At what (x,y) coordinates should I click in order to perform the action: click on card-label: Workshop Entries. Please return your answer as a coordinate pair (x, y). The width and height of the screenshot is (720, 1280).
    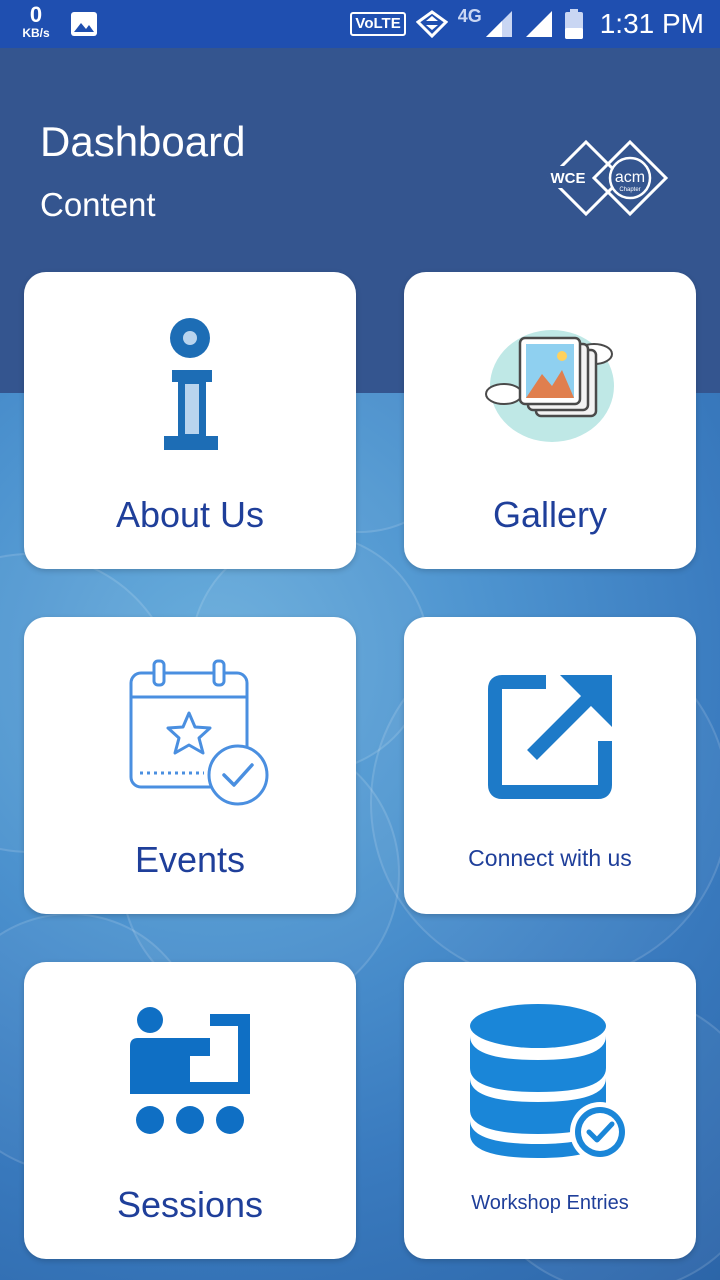
    Looking at the image, I should click on (550, 1203).